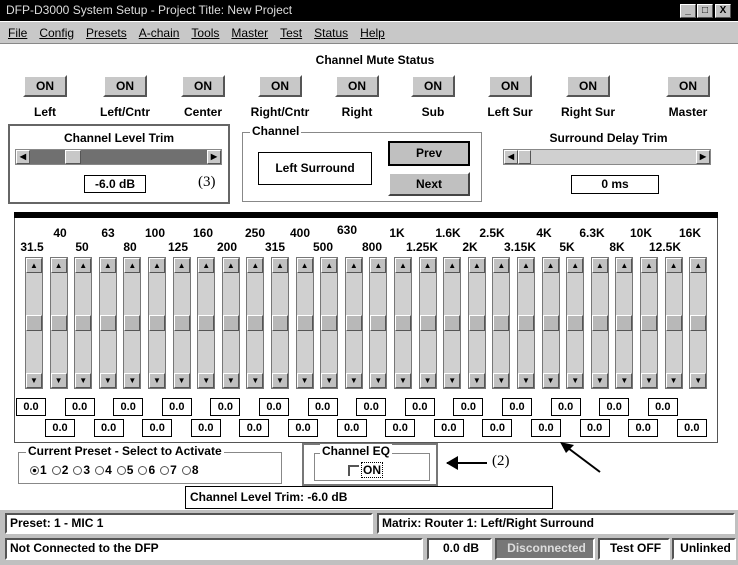 This screenshot has height=565, width=738. What do you see at coordinates (45, 86) in the screenshot?
I see `mute-button-left: ON` at bounding box center [45, 86].